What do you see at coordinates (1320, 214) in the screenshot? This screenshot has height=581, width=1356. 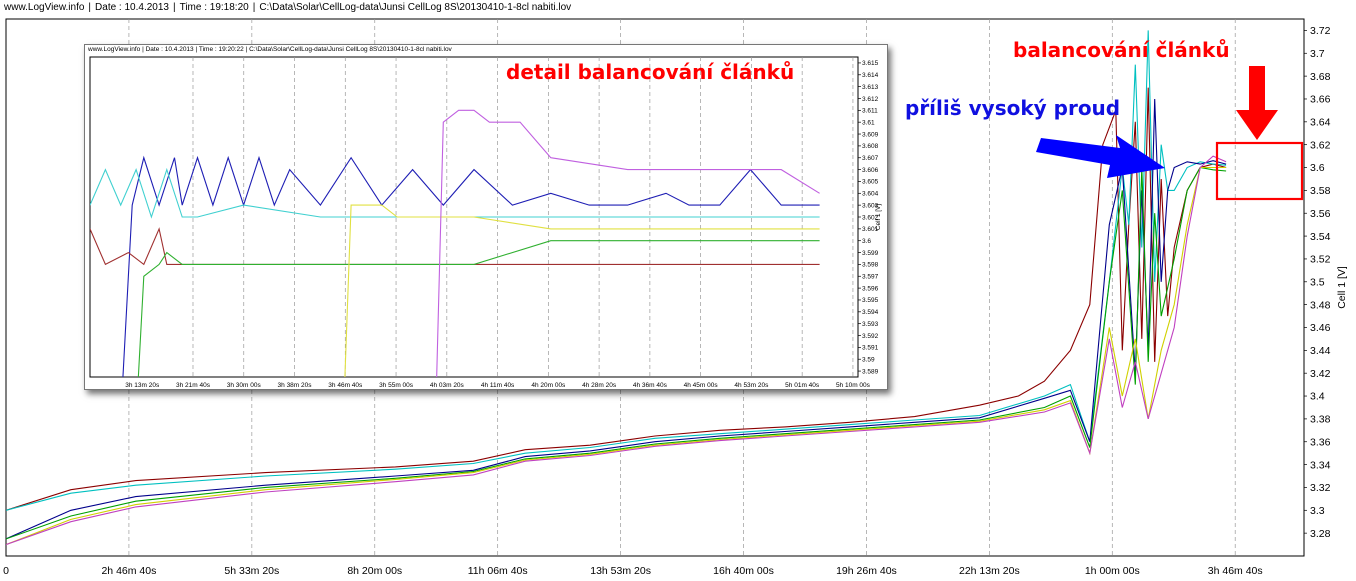 I see `y-tick-label: 3.56` at bounding box center [1320, 214].